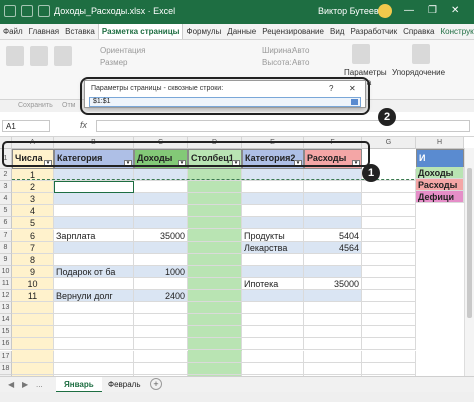 Image resolution: width=474 pixels, height=402 pixels. I want to click on cell-g6, so click(389, 223).